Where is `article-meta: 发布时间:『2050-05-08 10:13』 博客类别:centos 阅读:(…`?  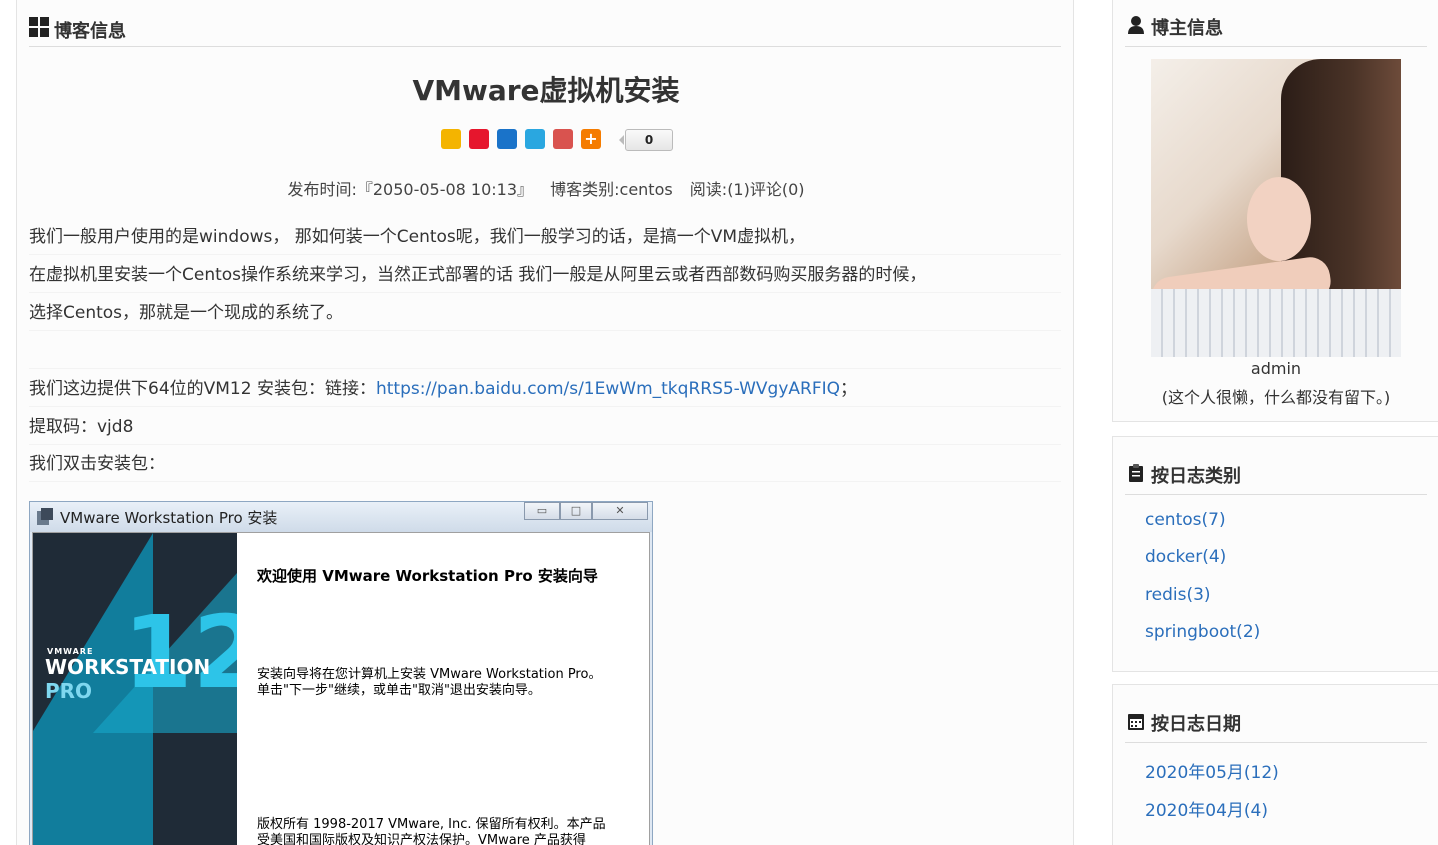
article-meta: 发布时间:『2050-05-08 10:13』 博客类别:centos 阅读:(… is located at coordinates (546, 188).